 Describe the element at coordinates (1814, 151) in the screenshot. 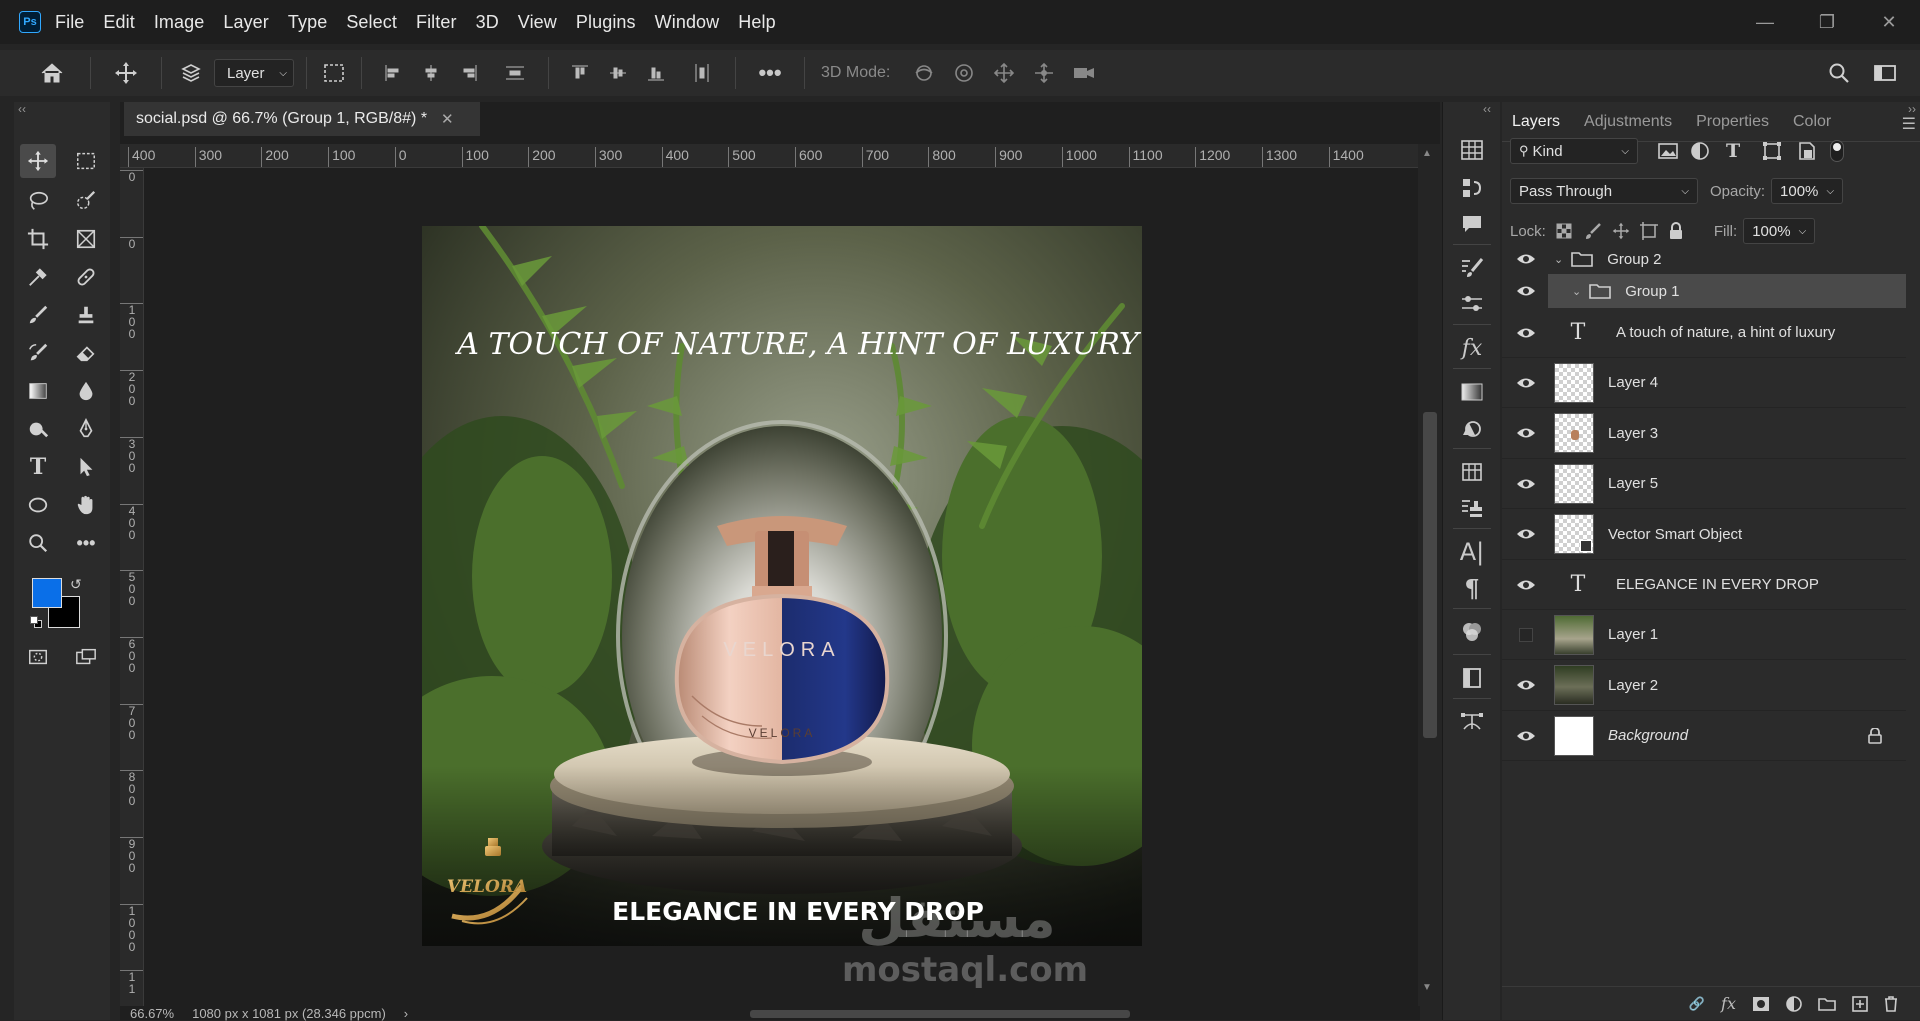

I see `filter-smart-object-icon` at that location.